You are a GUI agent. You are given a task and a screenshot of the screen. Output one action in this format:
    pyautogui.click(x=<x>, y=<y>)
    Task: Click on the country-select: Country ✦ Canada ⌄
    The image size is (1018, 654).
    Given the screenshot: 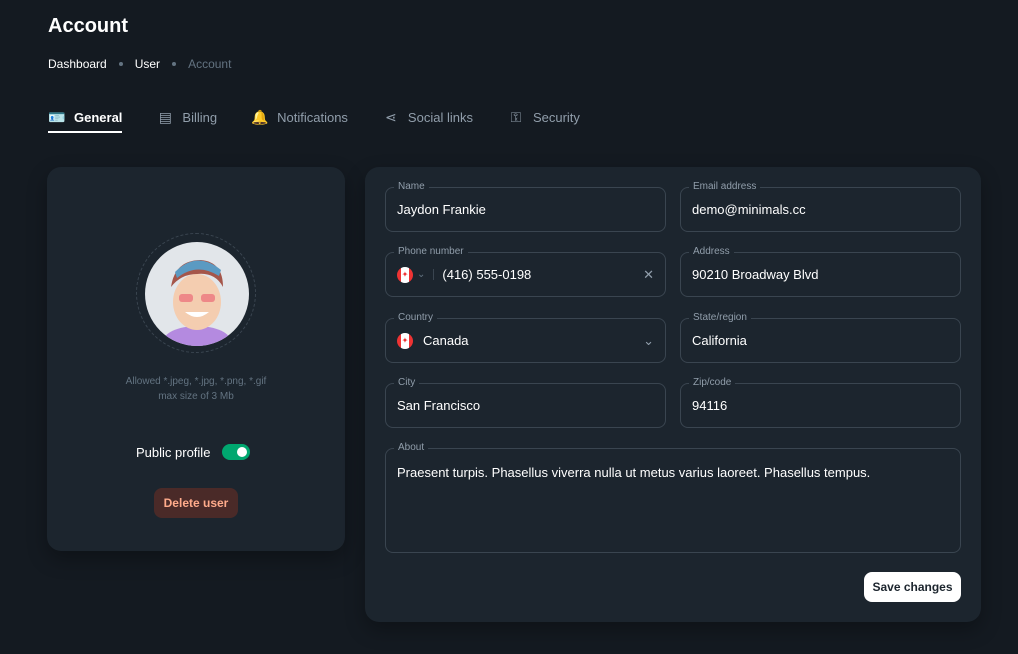 What is the action you would take?
    pyautogui.click(x=525, y=337)
    